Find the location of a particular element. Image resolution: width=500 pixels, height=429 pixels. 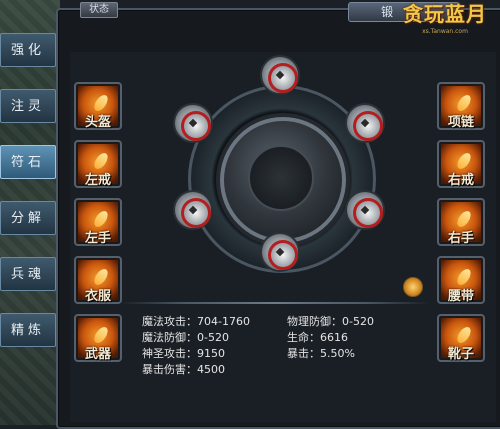

slot-label: 靴子 is located at coordinates (460, 354).